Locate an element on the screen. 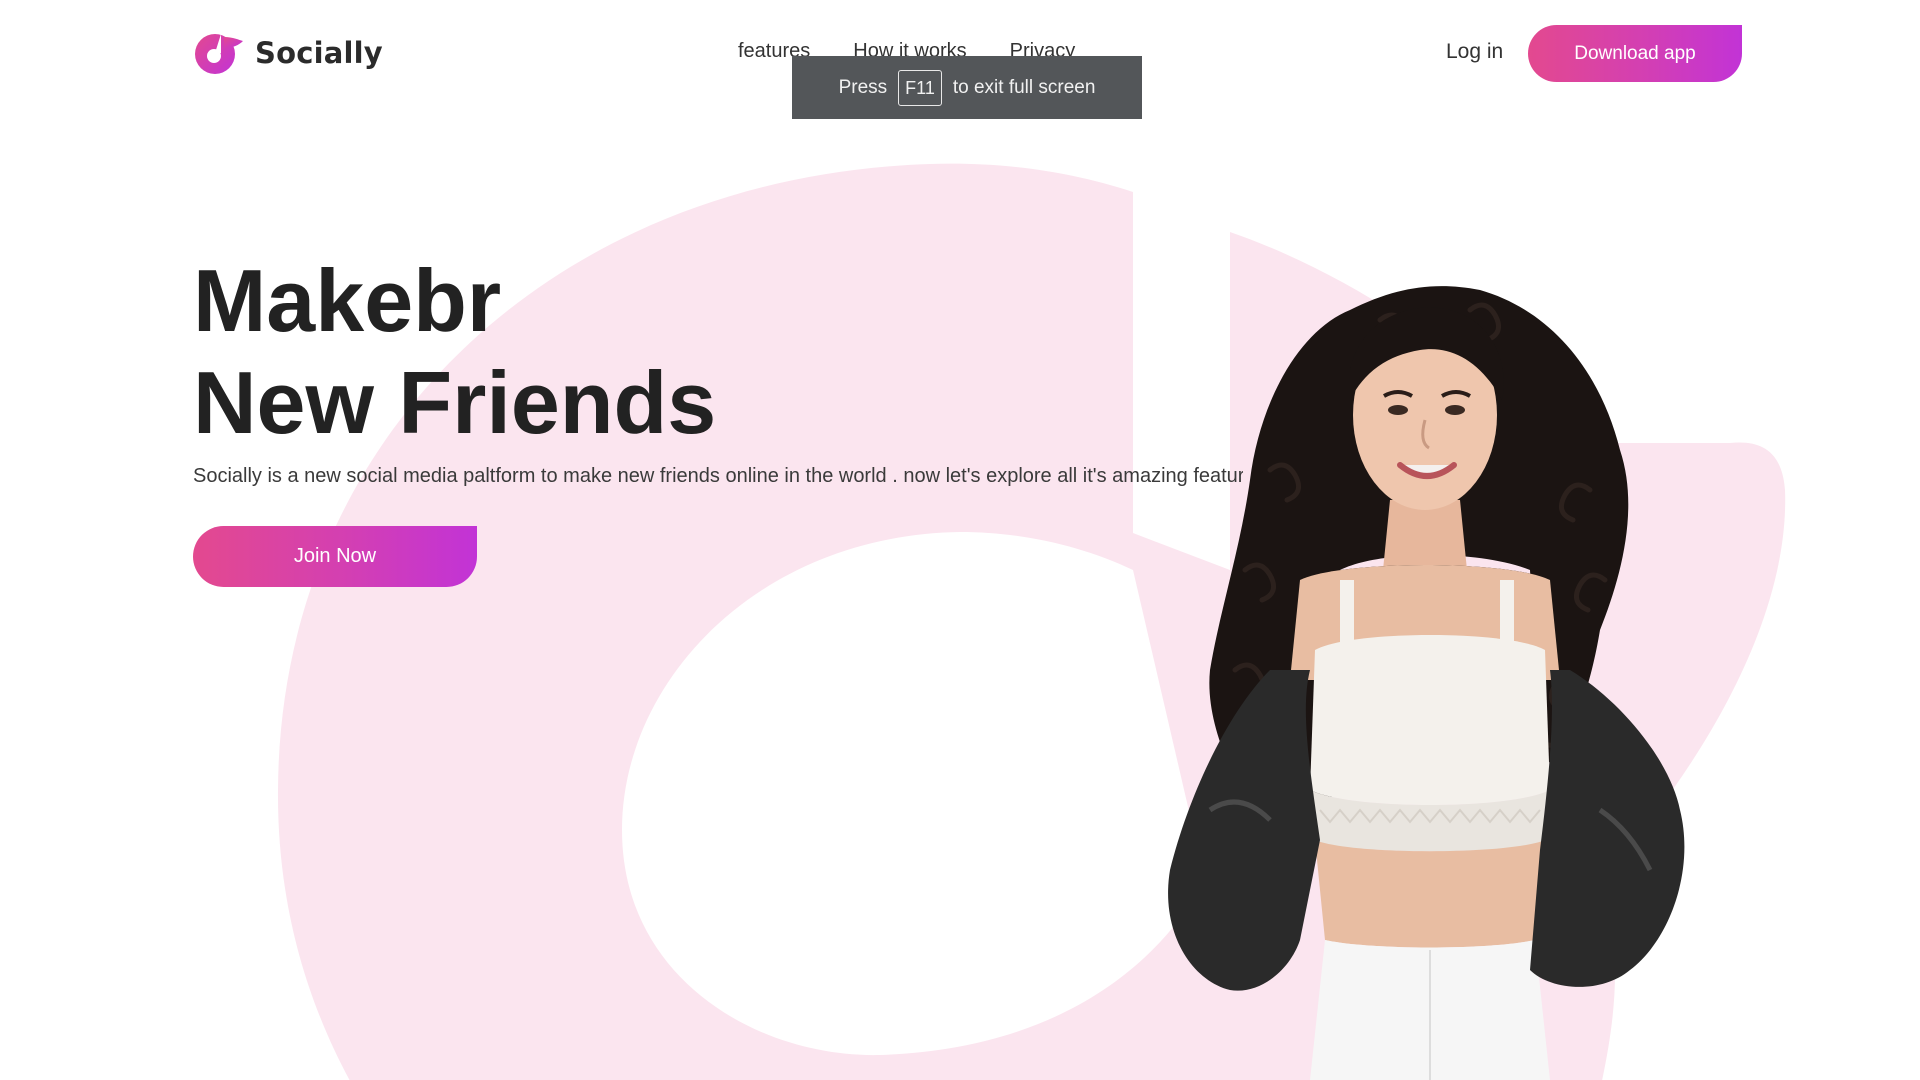 The width and height of the screenshot is (1920, 1080). hero-title-line1: Makebr is located at coordinates (347, 300).